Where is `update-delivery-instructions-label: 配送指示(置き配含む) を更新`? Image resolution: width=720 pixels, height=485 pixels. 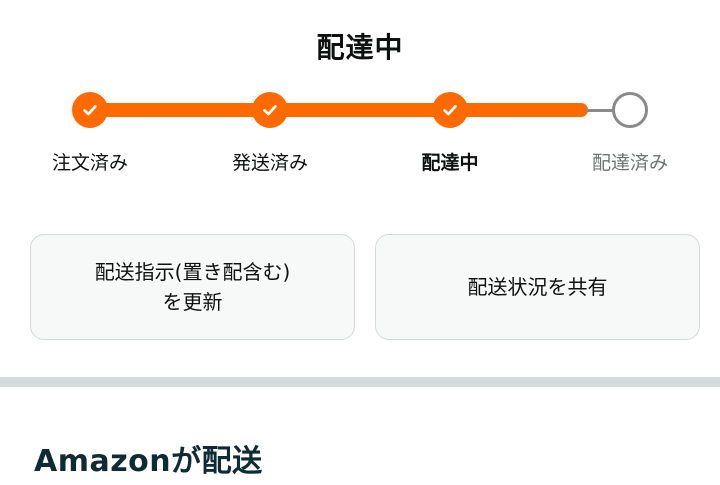
update-delivery-instructions-label: 配送指示(置き配含む) を更新 is located at coordinates (193, 287).